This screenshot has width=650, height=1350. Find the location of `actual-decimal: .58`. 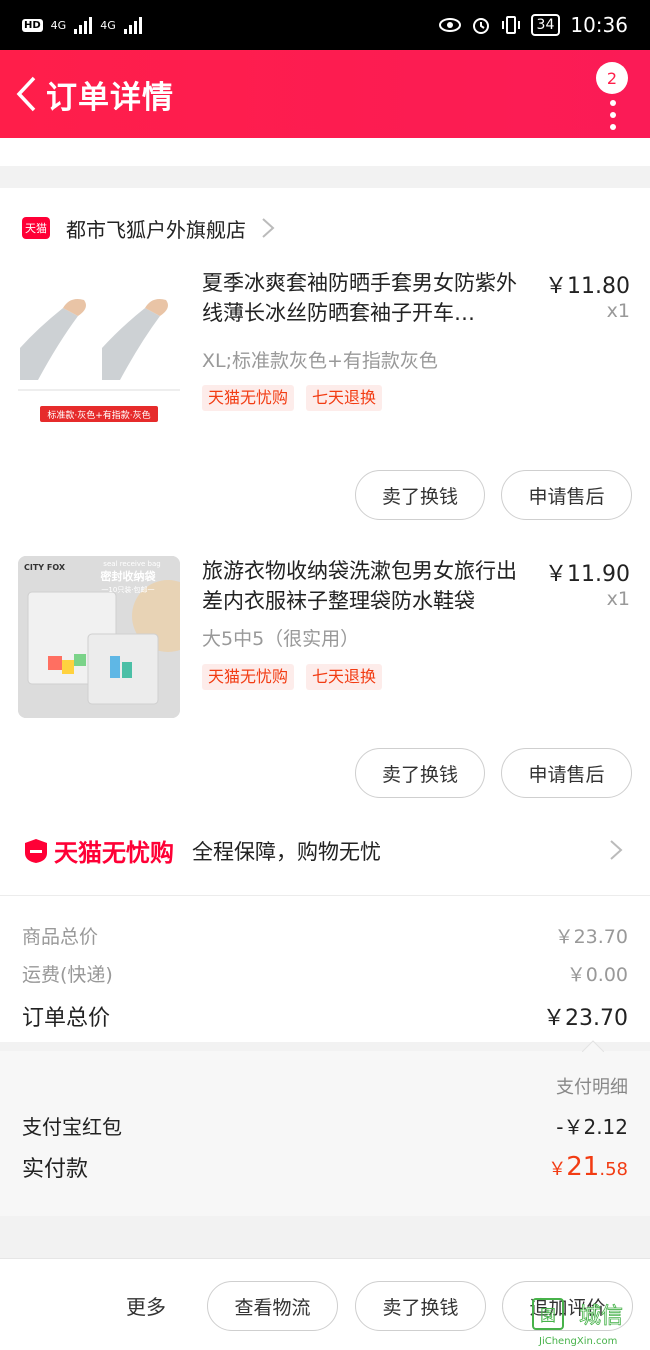

actual-decimal: .58 is located at coordinates (613, 1169).